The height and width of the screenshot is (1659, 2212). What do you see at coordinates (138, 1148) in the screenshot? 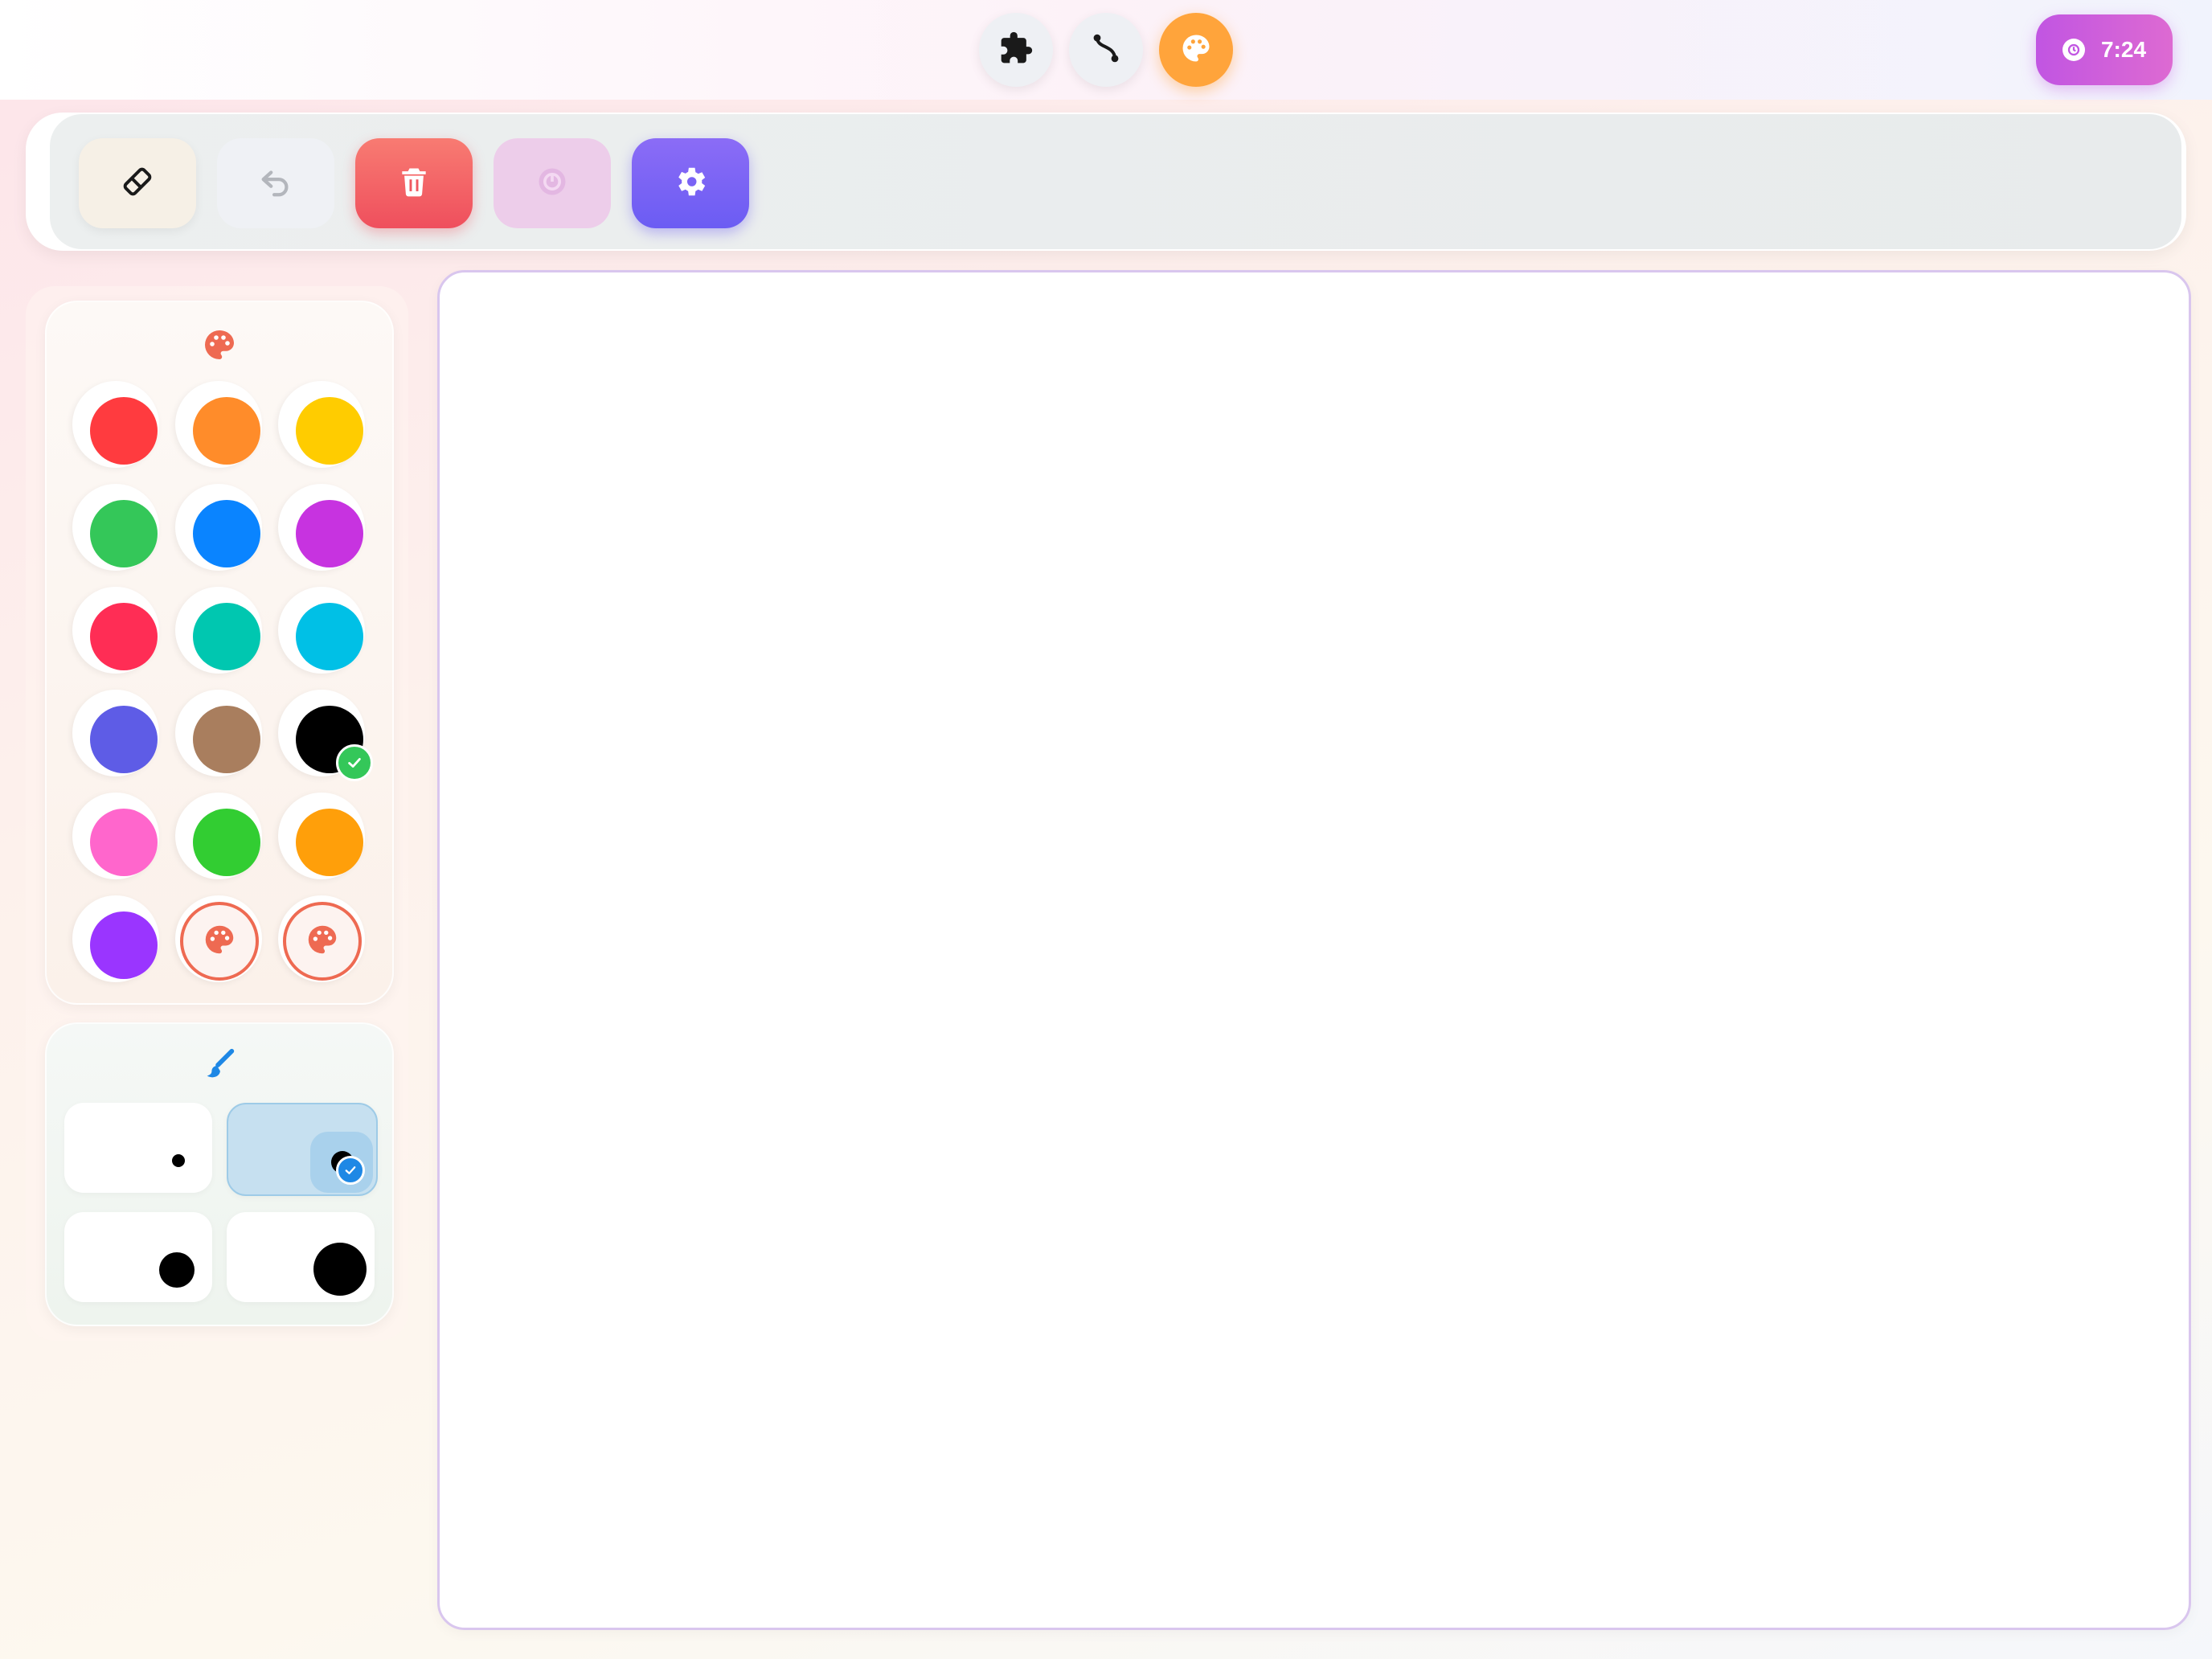
I see `brush-size-small` at bounding box center [138, 1148].